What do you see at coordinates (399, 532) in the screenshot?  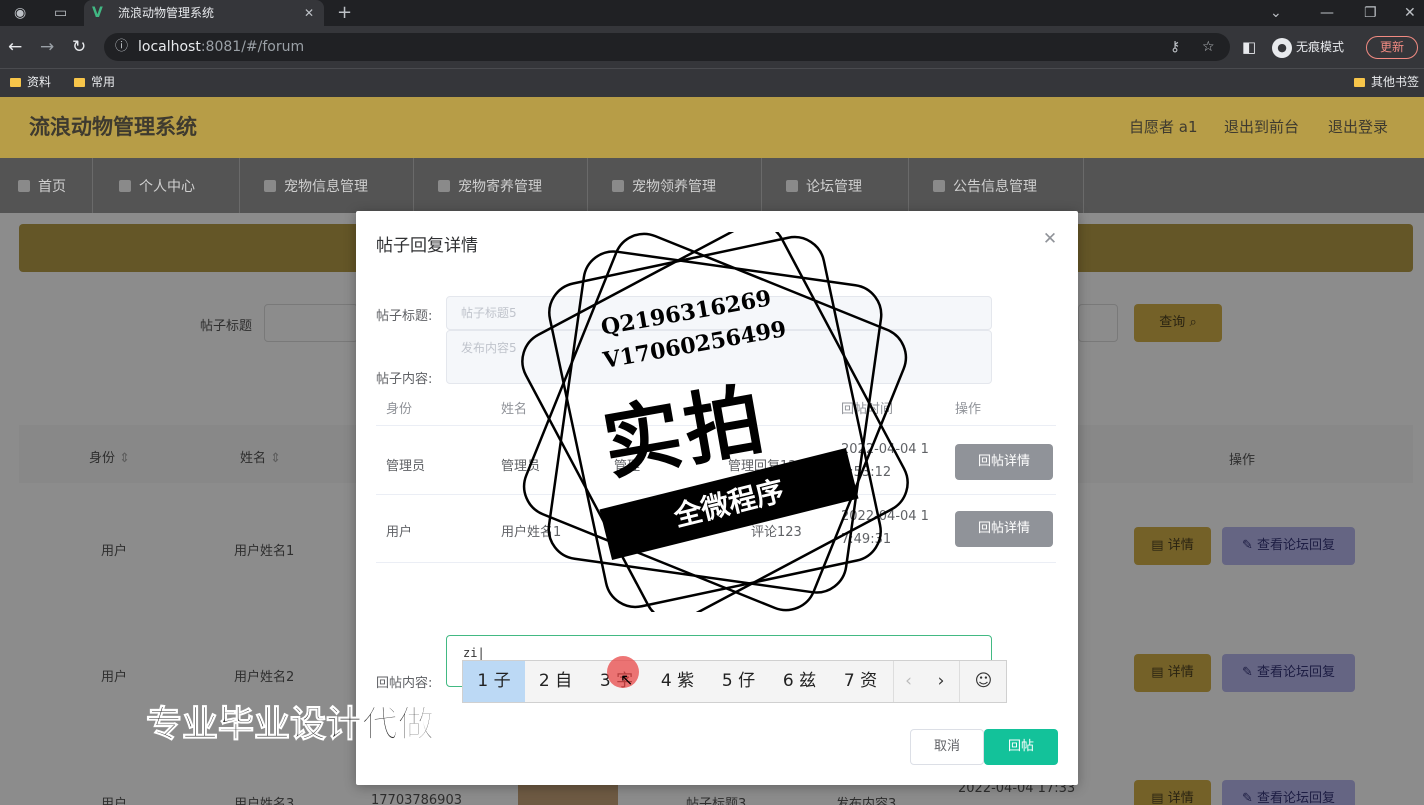 I see `reply-row-role: 用户` at bounding box center [399, 532].